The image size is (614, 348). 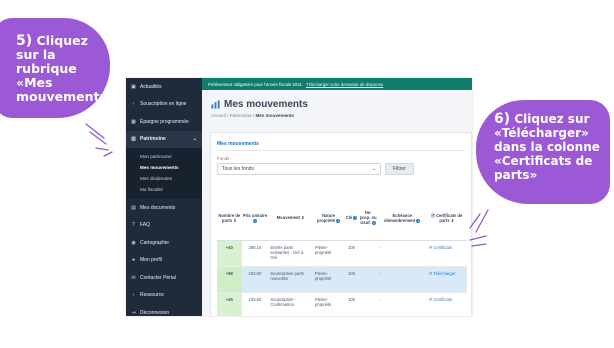 What do you see at coordinates (446, 218) in the screenshot?
I see `col-header-certificats: 🗎 Certificats de parts ⇕` at bounding box center [446, 218].